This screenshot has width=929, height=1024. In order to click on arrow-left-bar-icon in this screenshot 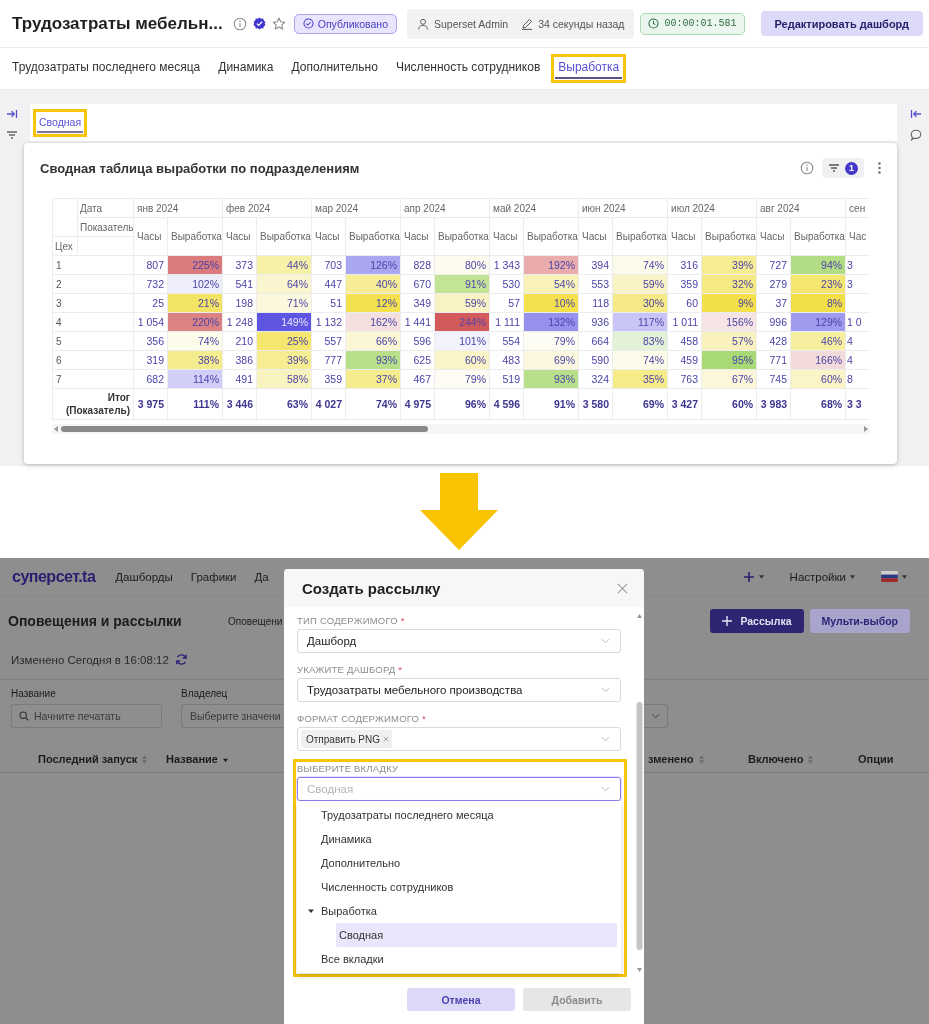, I will do `click(916, 114)`.